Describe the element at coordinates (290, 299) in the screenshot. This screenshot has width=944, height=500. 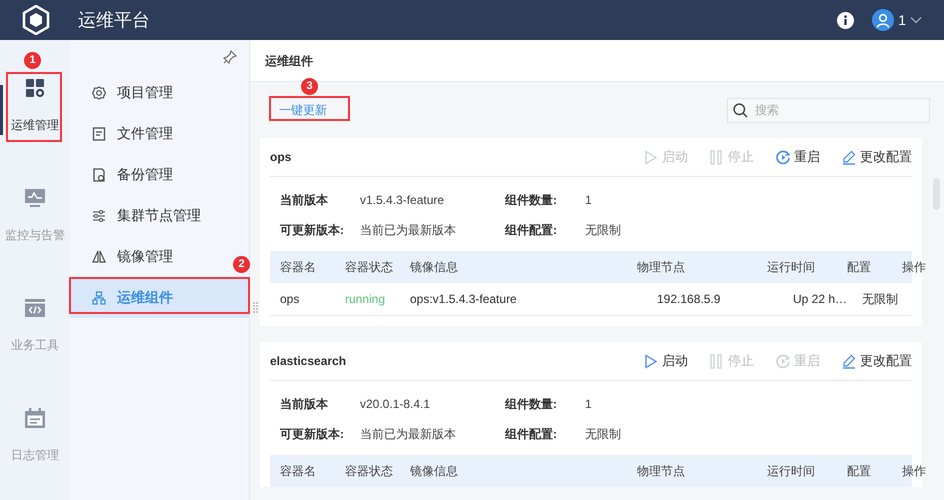
I see `table-cell-text: ops` at that location.